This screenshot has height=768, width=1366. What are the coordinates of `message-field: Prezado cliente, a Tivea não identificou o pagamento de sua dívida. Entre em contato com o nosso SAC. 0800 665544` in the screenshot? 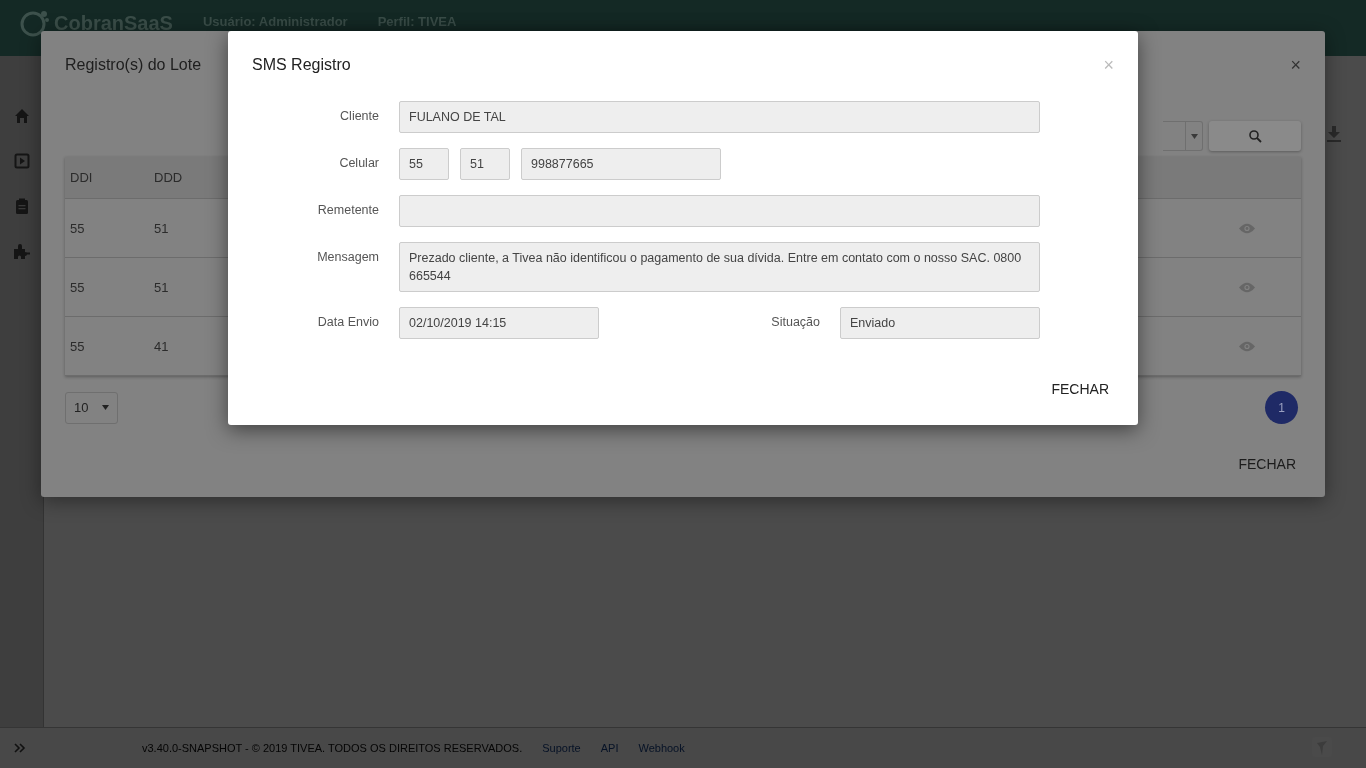 It's located at (719, 267).